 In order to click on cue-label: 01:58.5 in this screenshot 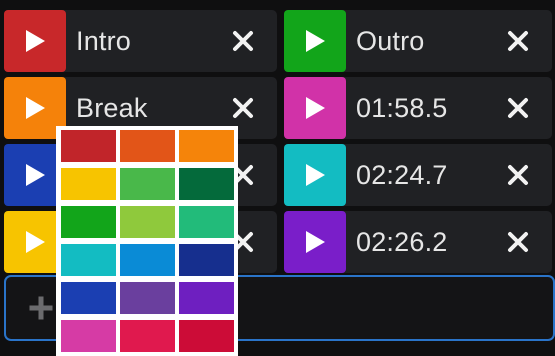, I will do `click(427, 108)`.